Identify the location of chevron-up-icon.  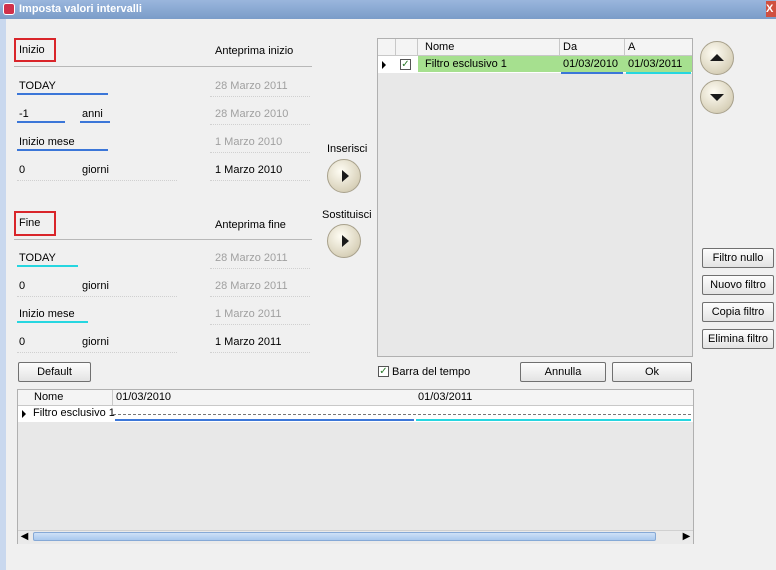
(717, 57).